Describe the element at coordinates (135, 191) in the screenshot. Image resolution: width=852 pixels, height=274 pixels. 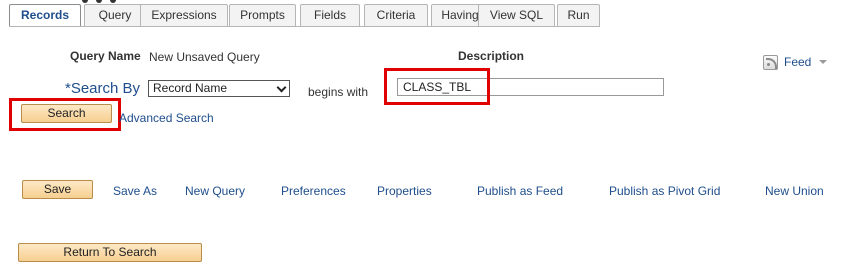
I see `save-as-link: Save As` at that location.